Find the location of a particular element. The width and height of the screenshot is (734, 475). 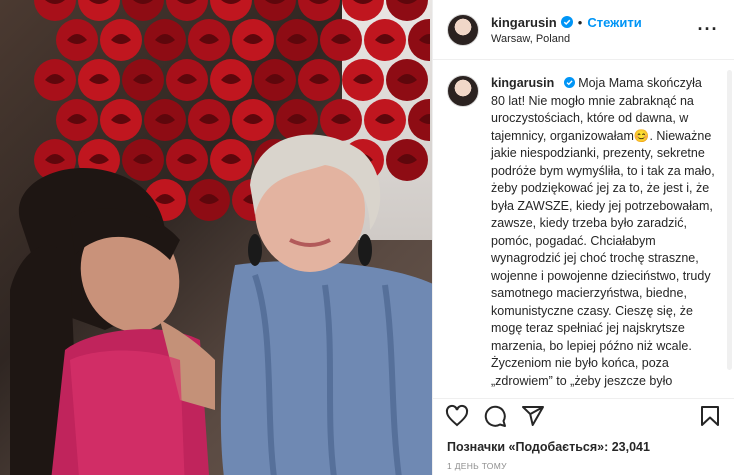

share-icon is located at coordinates (533, 416).